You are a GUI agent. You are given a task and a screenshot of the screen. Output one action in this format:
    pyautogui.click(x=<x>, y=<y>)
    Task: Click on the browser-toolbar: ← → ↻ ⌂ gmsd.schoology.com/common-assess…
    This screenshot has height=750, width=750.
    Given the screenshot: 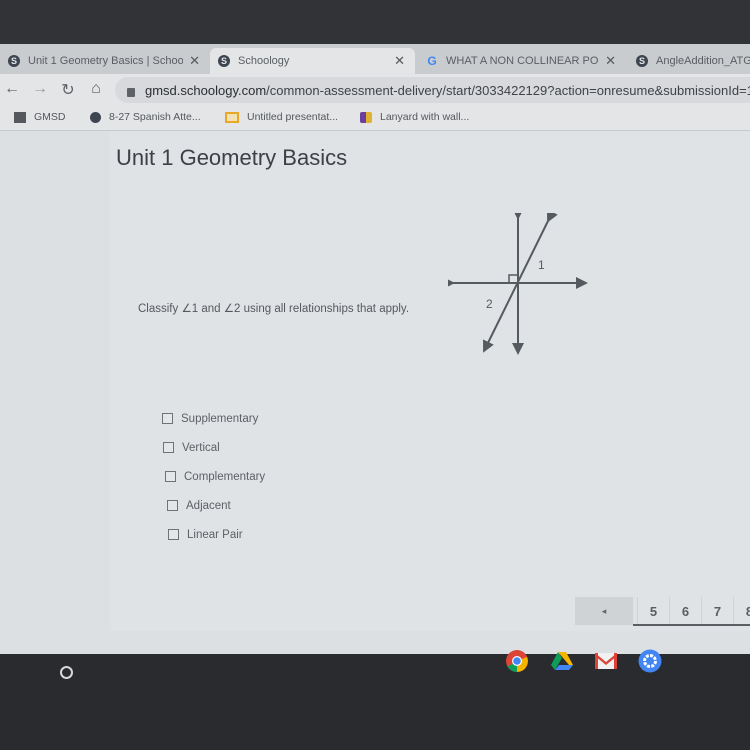 What is the action you would take?
    pyautogui.click(x=375, y=90)
    